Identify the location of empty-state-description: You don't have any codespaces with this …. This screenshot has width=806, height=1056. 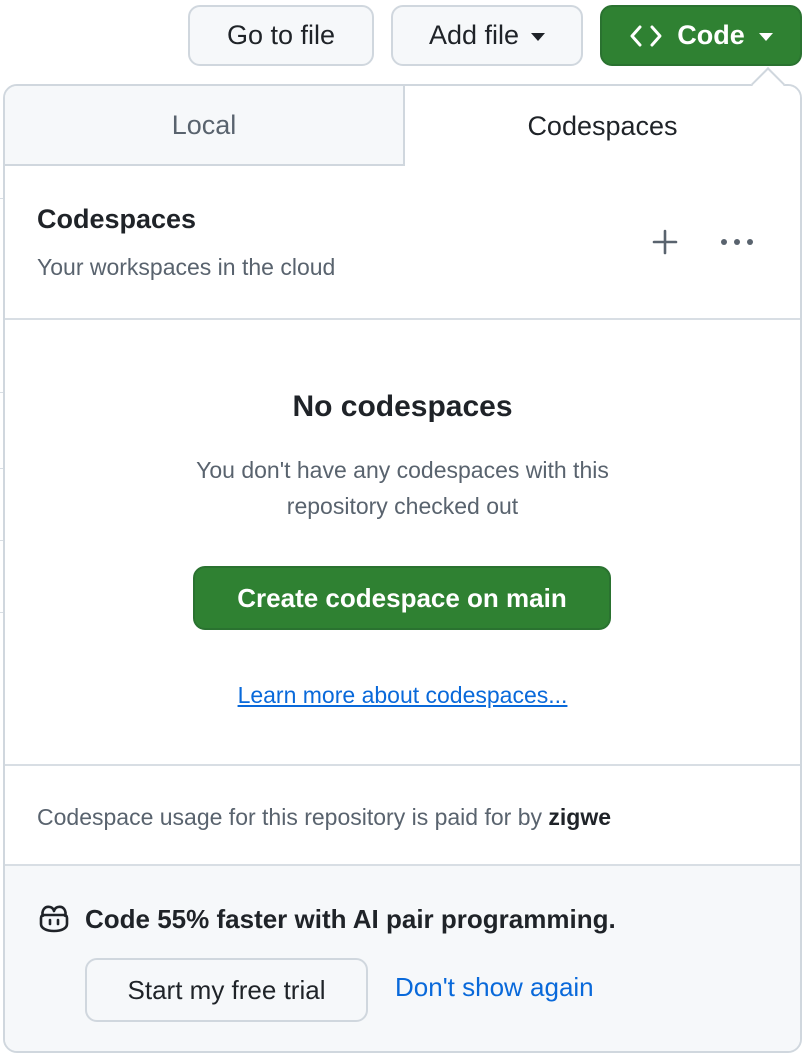
(402, 488).